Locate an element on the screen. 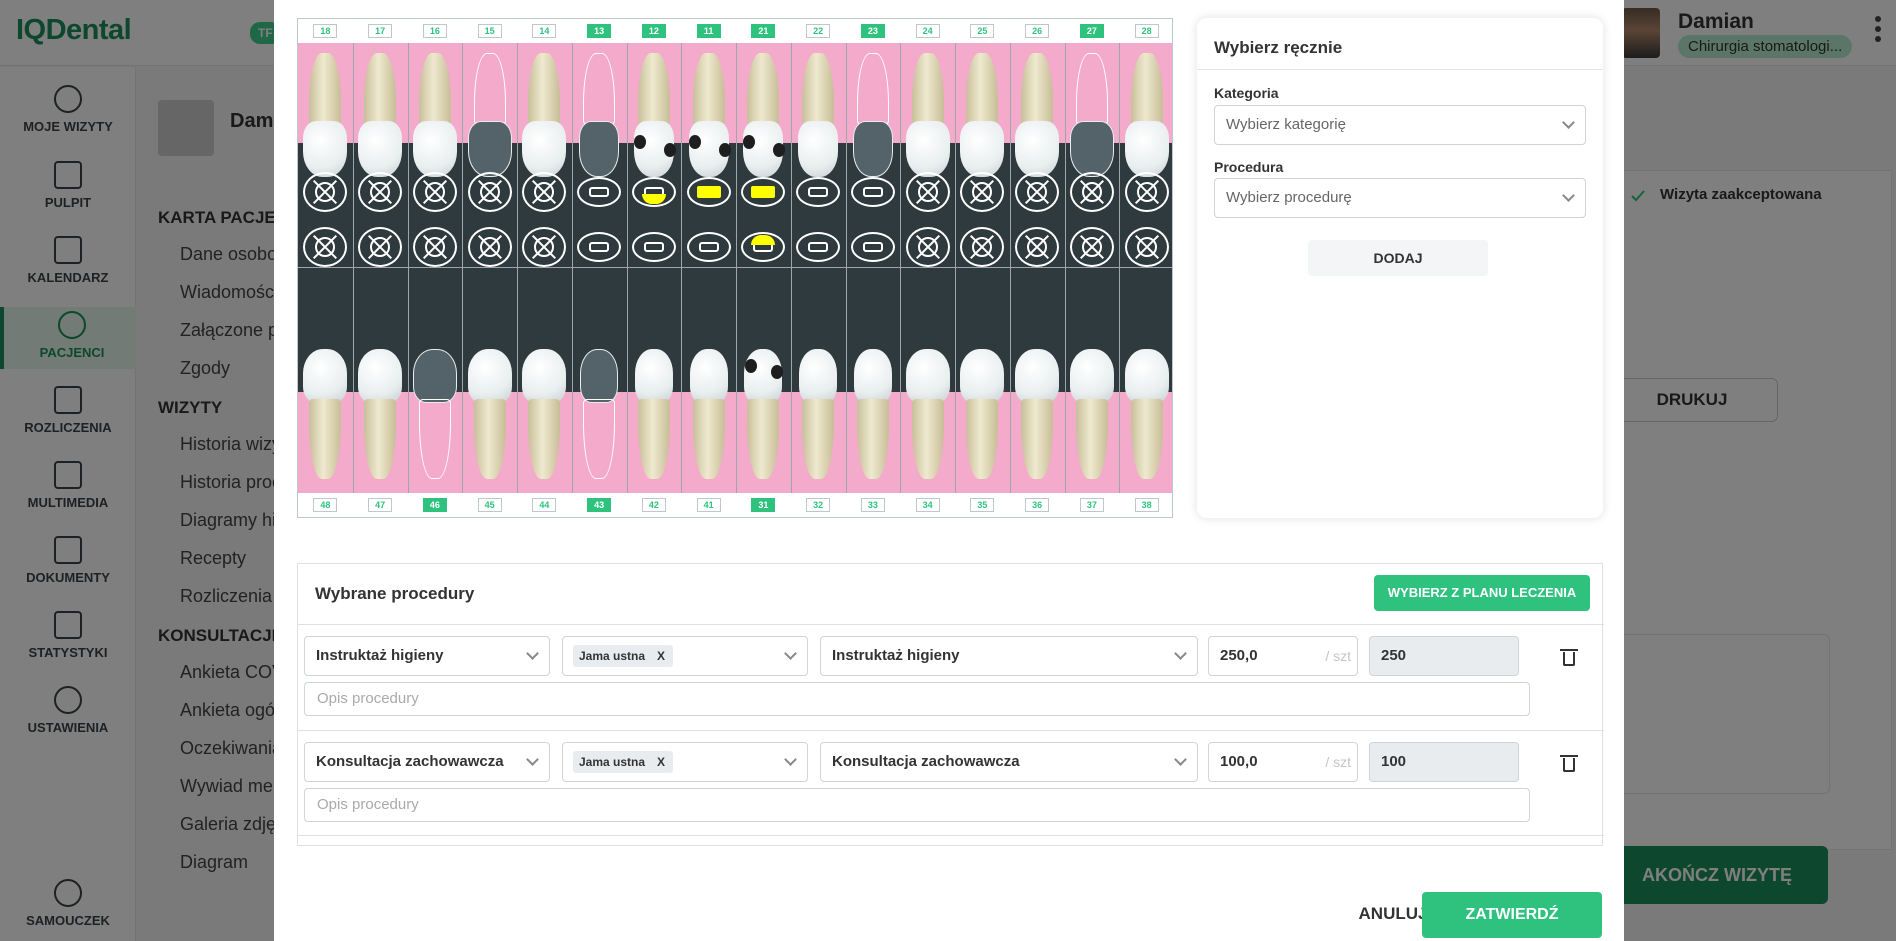 The width and height of the screenshot is (1896, 941). procedure-description-input: Opis procedury is located at coordinates (917, 805).